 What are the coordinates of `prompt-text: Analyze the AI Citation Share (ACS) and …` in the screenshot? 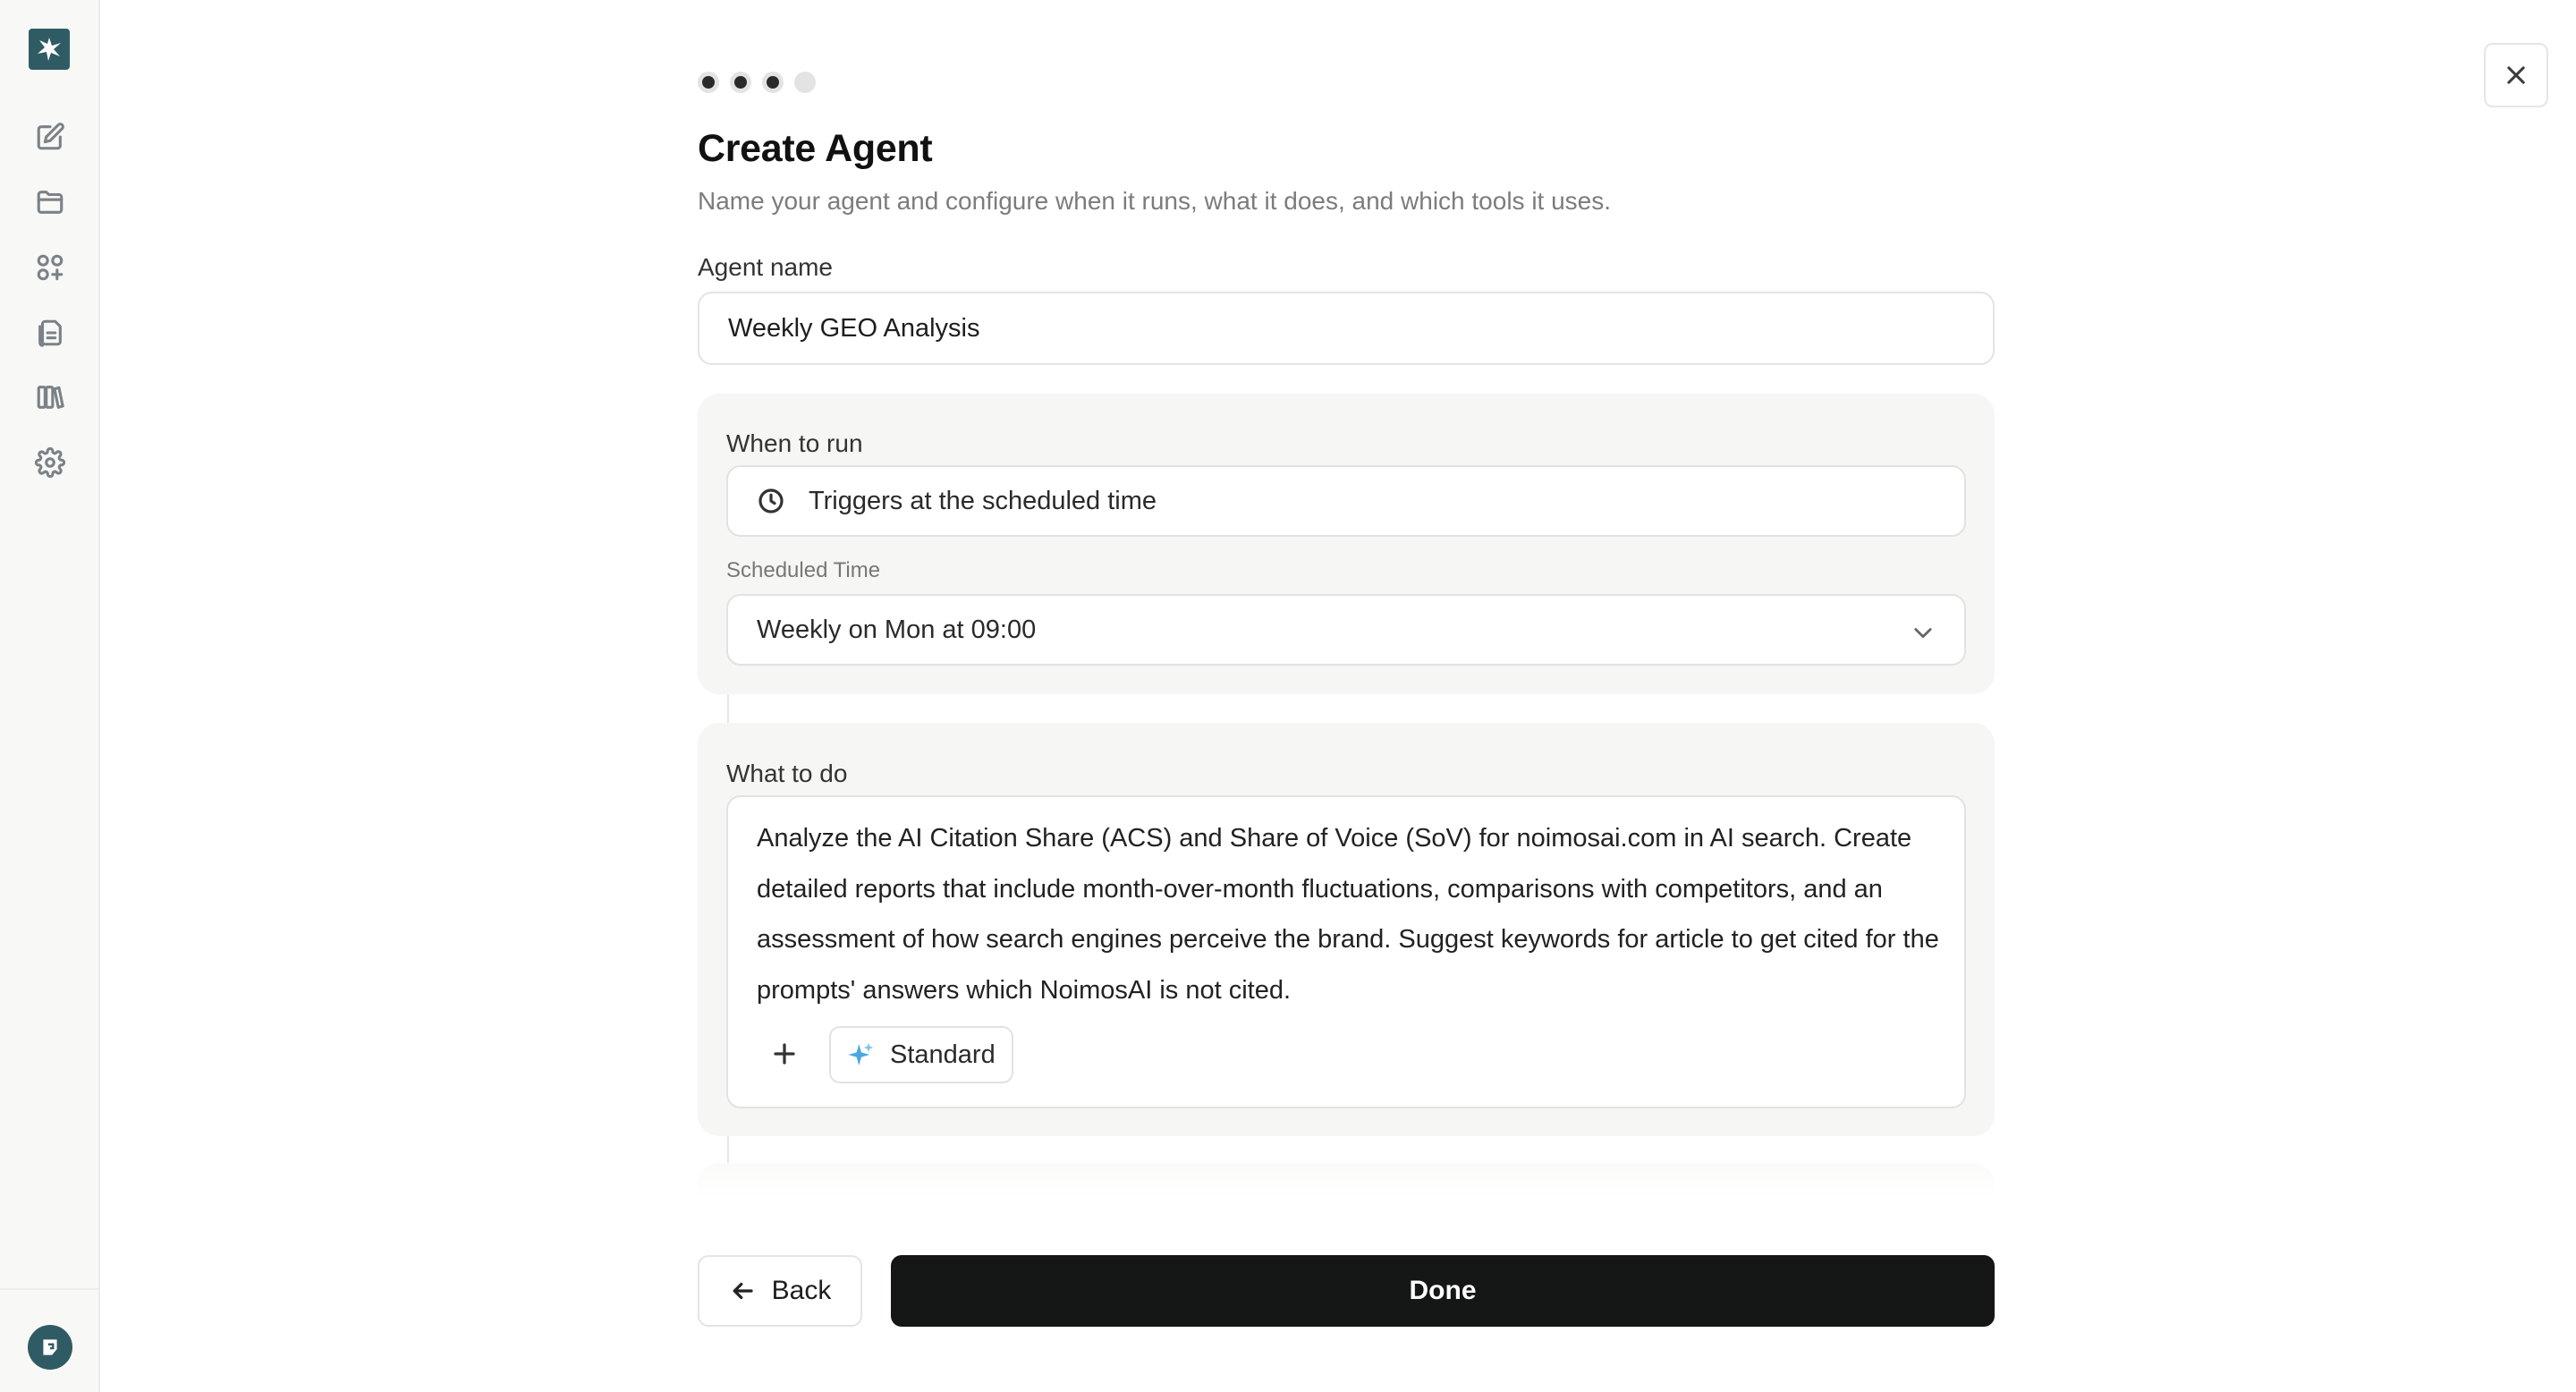 It's located at (1348, 914).